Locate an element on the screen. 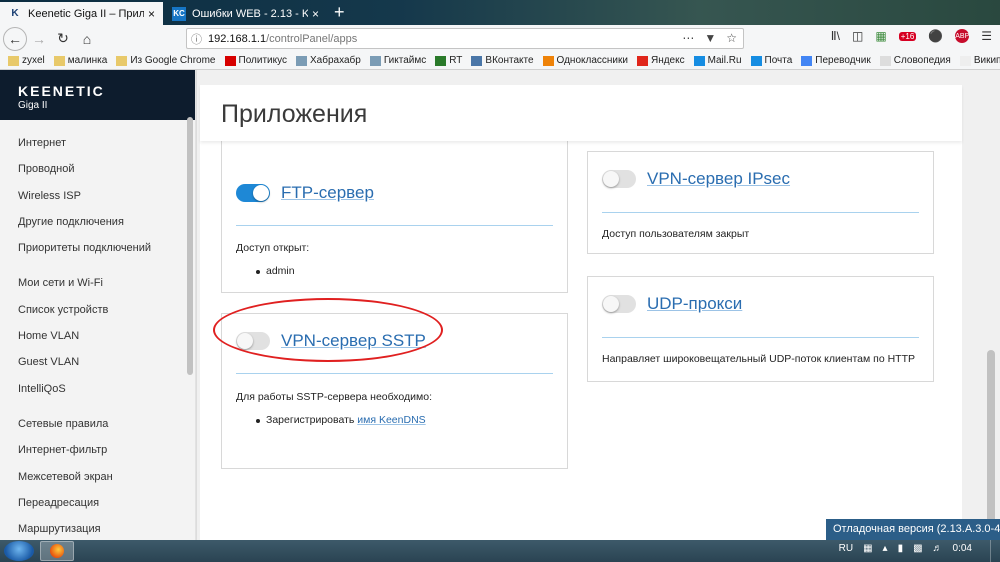 The image size is (1000, 562). bookmark-item: малинка is located at coordinates (80, 60).